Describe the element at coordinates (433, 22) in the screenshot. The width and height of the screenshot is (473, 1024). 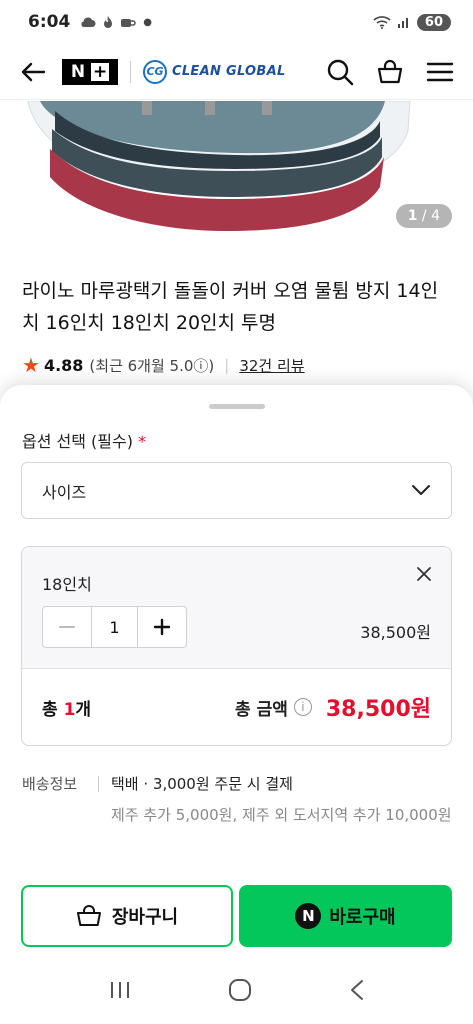
I see `battery-icon: 60` at that location.